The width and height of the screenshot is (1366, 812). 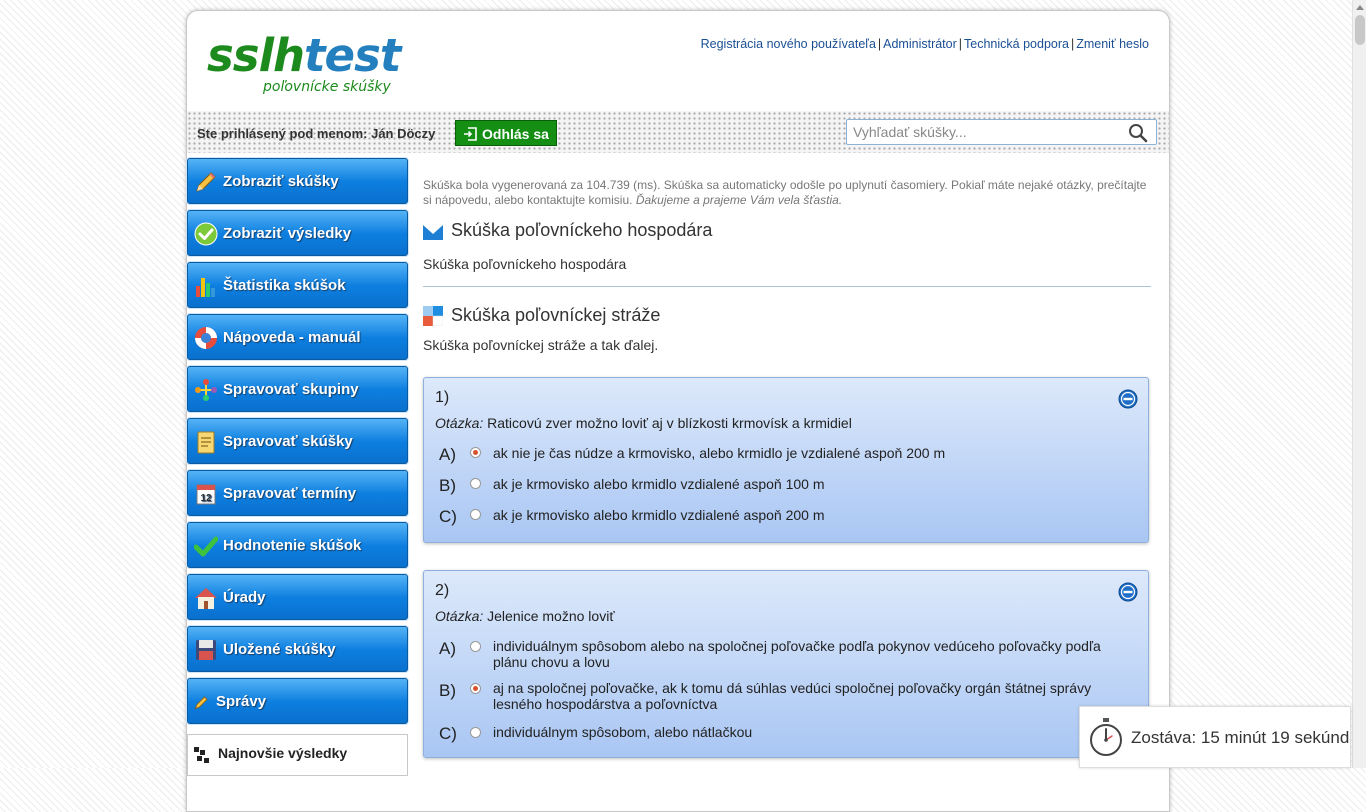 I want to click on sidebar-item-manage-exams: Spravovať skúšky, so click(x=297, y=441).